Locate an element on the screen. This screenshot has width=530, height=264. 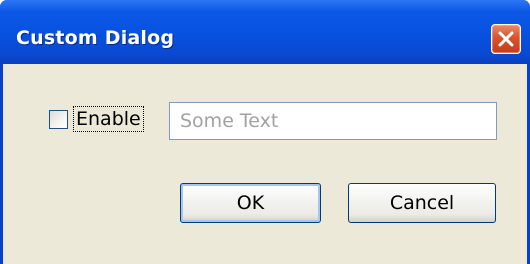
enable-checkbox is located at coordinates (58, 119).